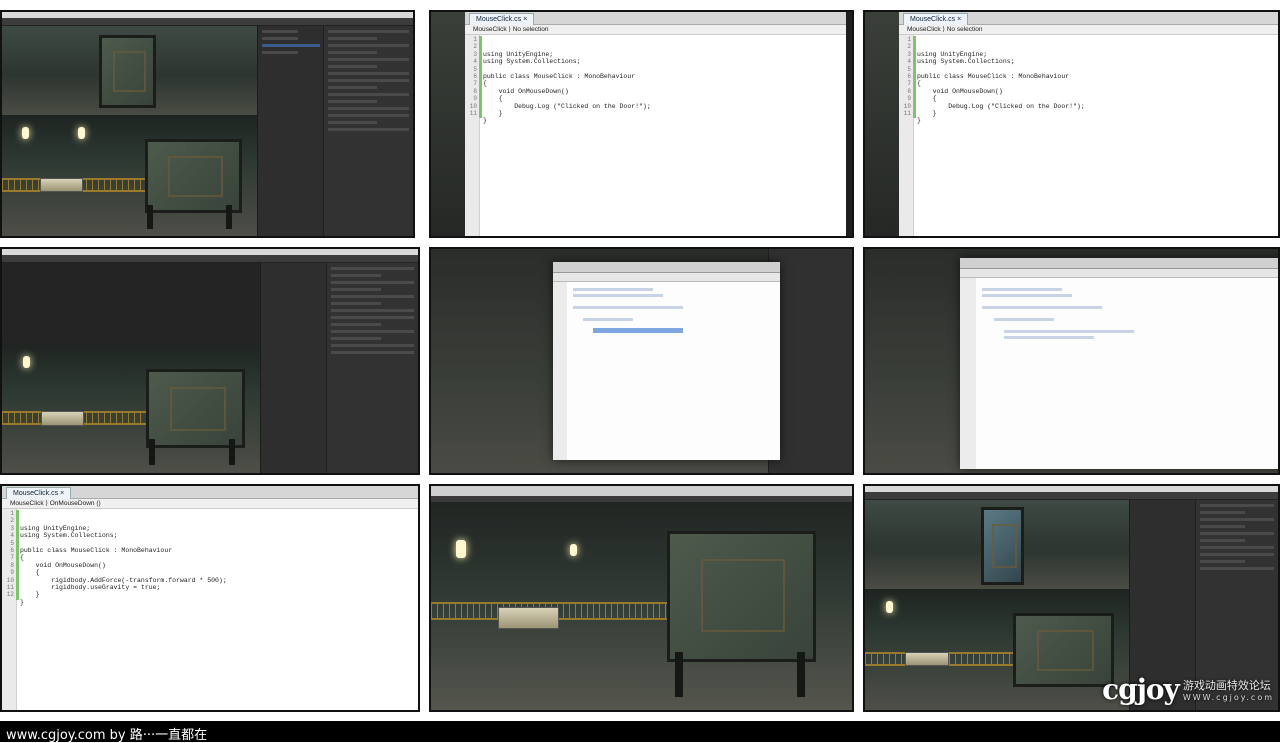 This screenshot has width=1280, height=743. I want to click on watermark-url: WWW.cgjoy.com, so click(1228, 697).